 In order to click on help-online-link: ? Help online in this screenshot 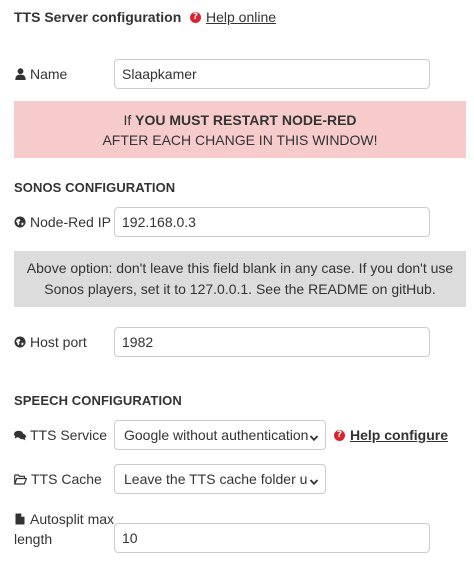, I will do `click(233, 17)`.